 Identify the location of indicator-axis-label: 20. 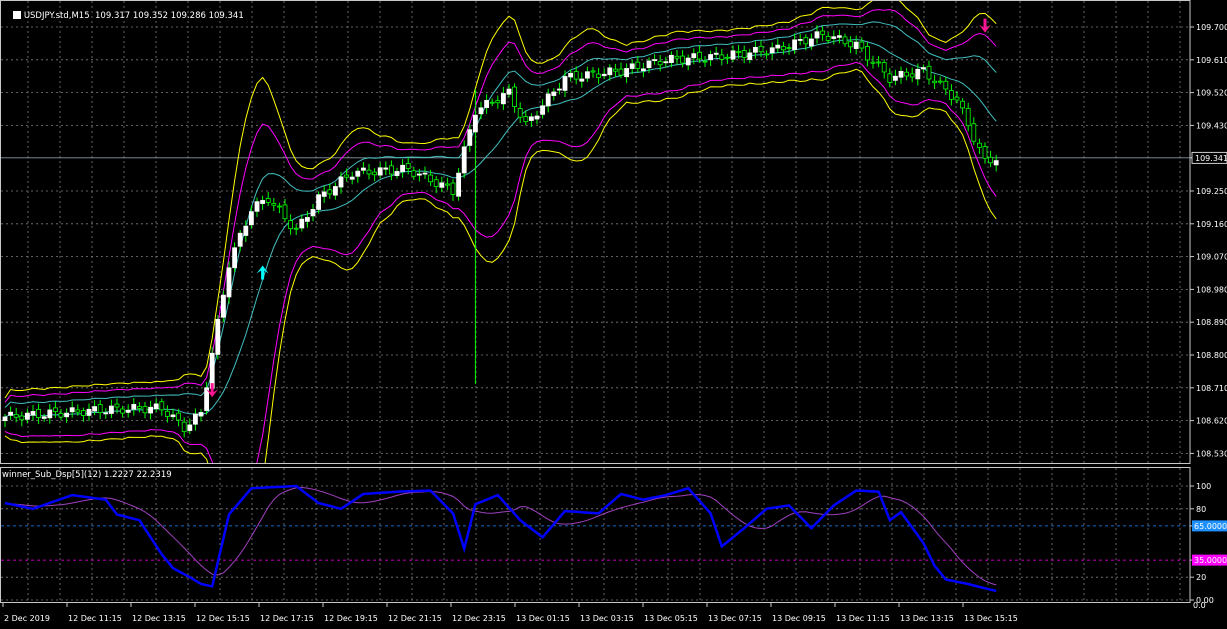
(1201, 577).